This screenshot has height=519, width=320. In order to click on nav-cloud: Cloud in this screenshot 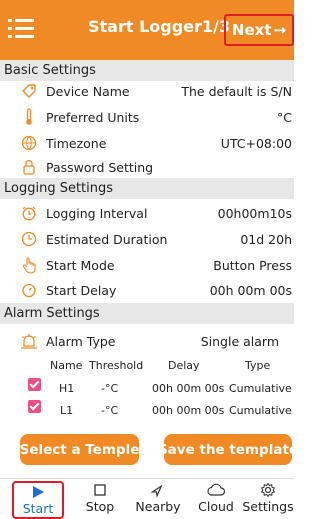, I will do `click(216, 500)`.